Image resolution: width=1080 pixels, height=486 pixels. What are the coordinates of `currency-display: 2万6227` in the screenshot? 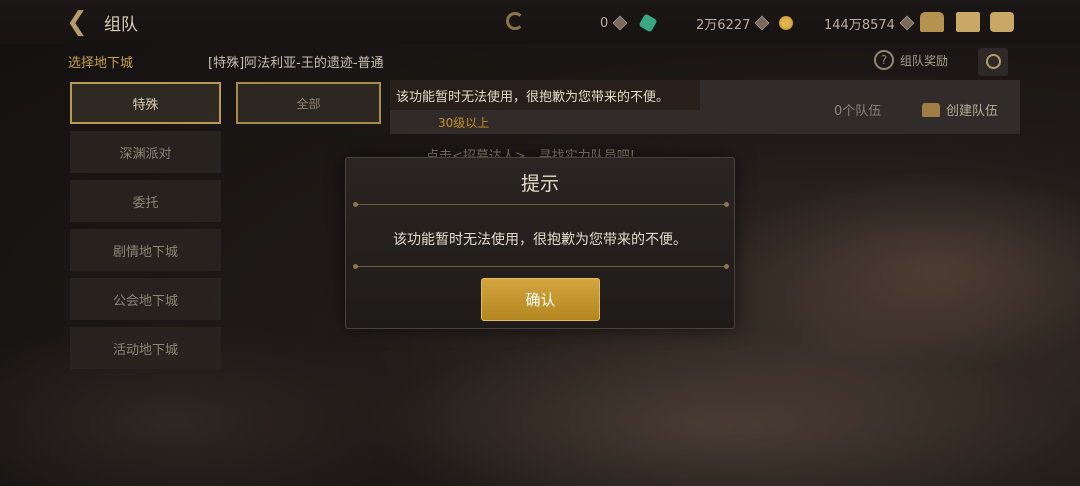 It's located at (745, 23).